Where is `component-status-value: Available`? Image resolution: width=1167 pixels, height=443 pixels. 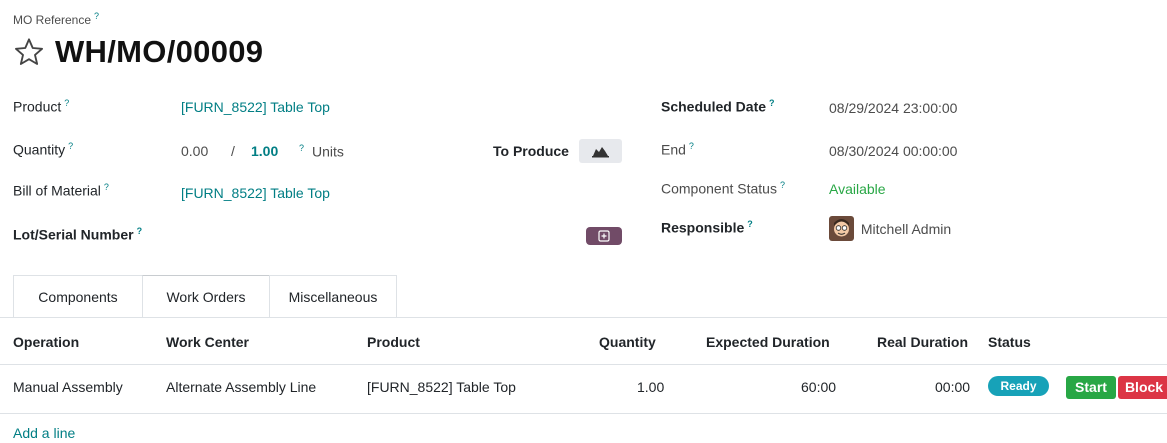 component-status-value: Available is located at coordinates (857, 189).